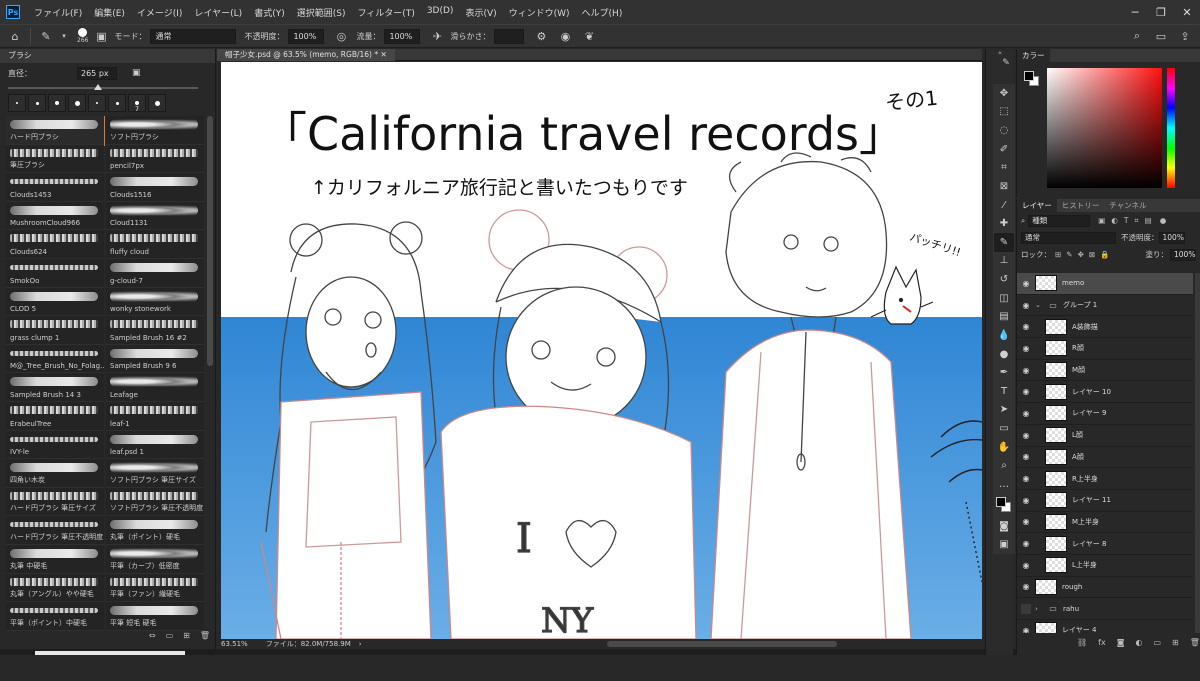  What do you see at coordinates (1004, 317) in the screenshot?
I see `gradient-tool-icon: ▤` at bounding box center [1004, 317].